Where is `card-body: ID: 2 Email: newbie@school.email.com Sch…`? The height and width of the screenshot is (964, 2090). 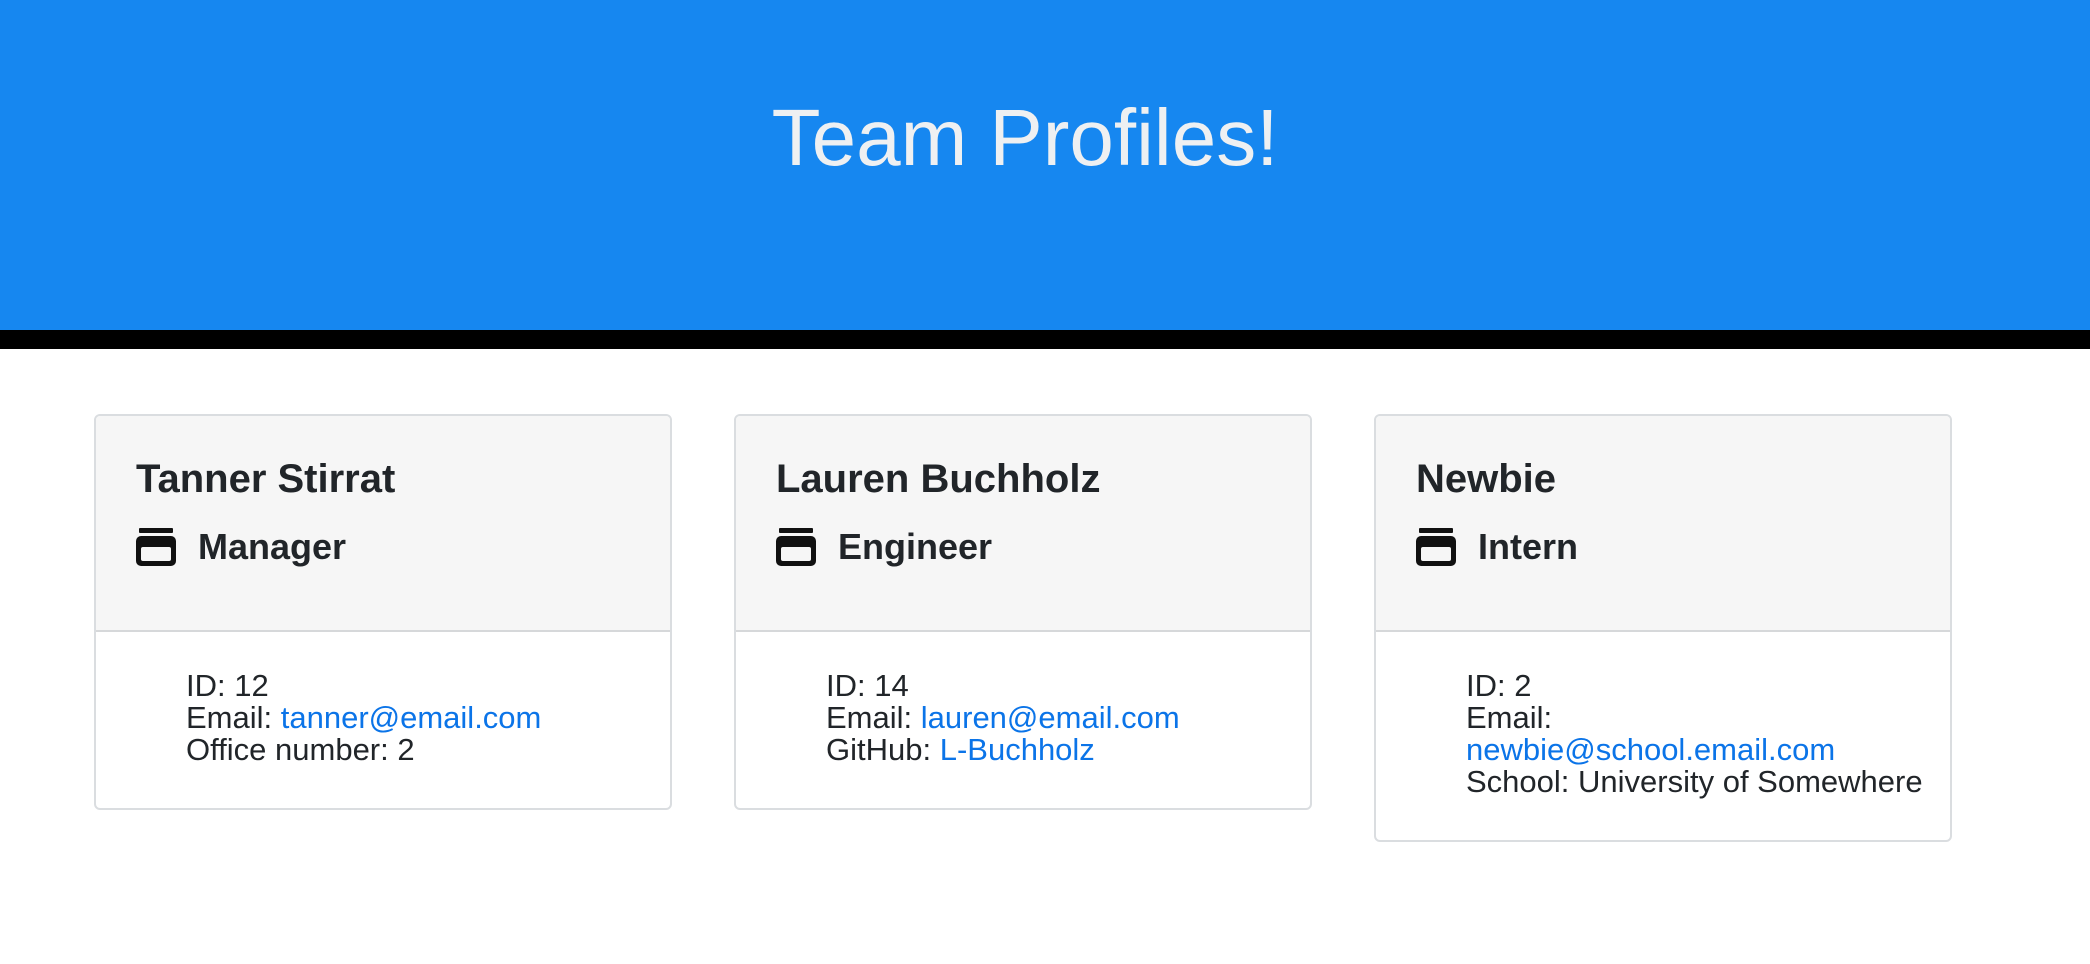 card-body: ID: 2 Email: newbie@school.email.com Sch… is located at coordinates (1663, 720).